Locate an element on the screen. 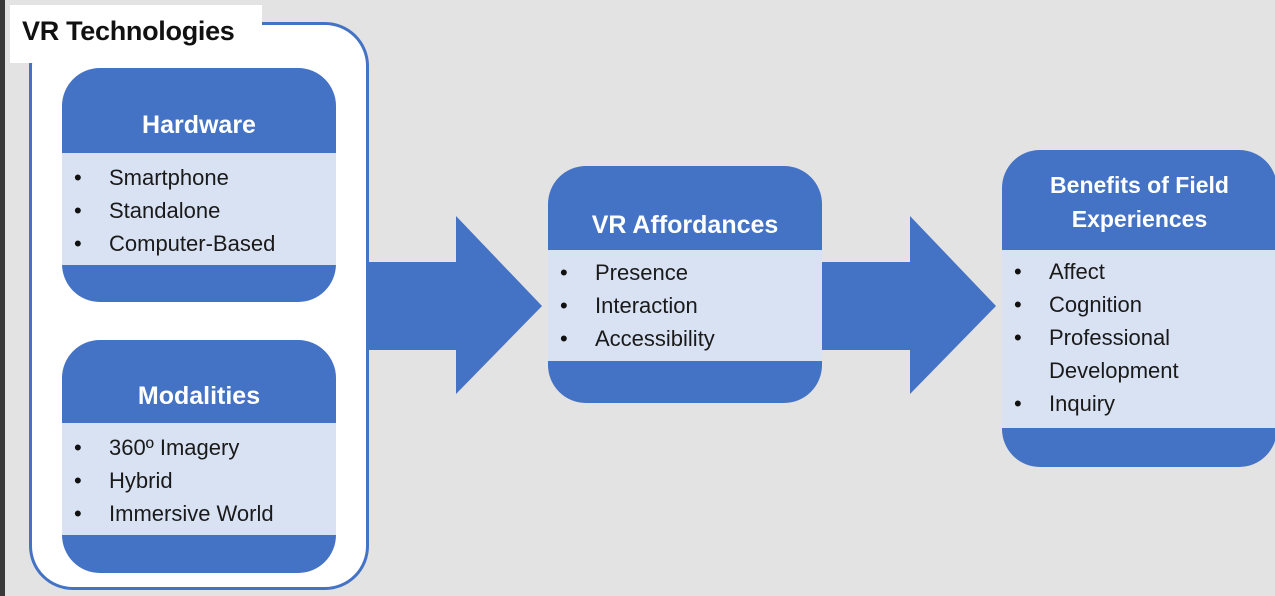  modalities-card-header: Modalities is located at coordinates (199, 381).